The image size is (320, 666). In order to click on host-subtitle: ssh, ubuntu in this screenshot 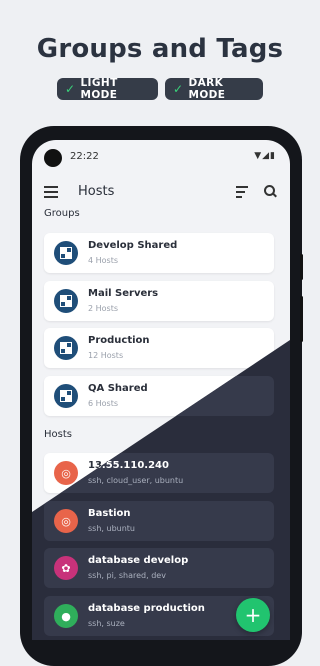, I will do `click(111, 528)`.